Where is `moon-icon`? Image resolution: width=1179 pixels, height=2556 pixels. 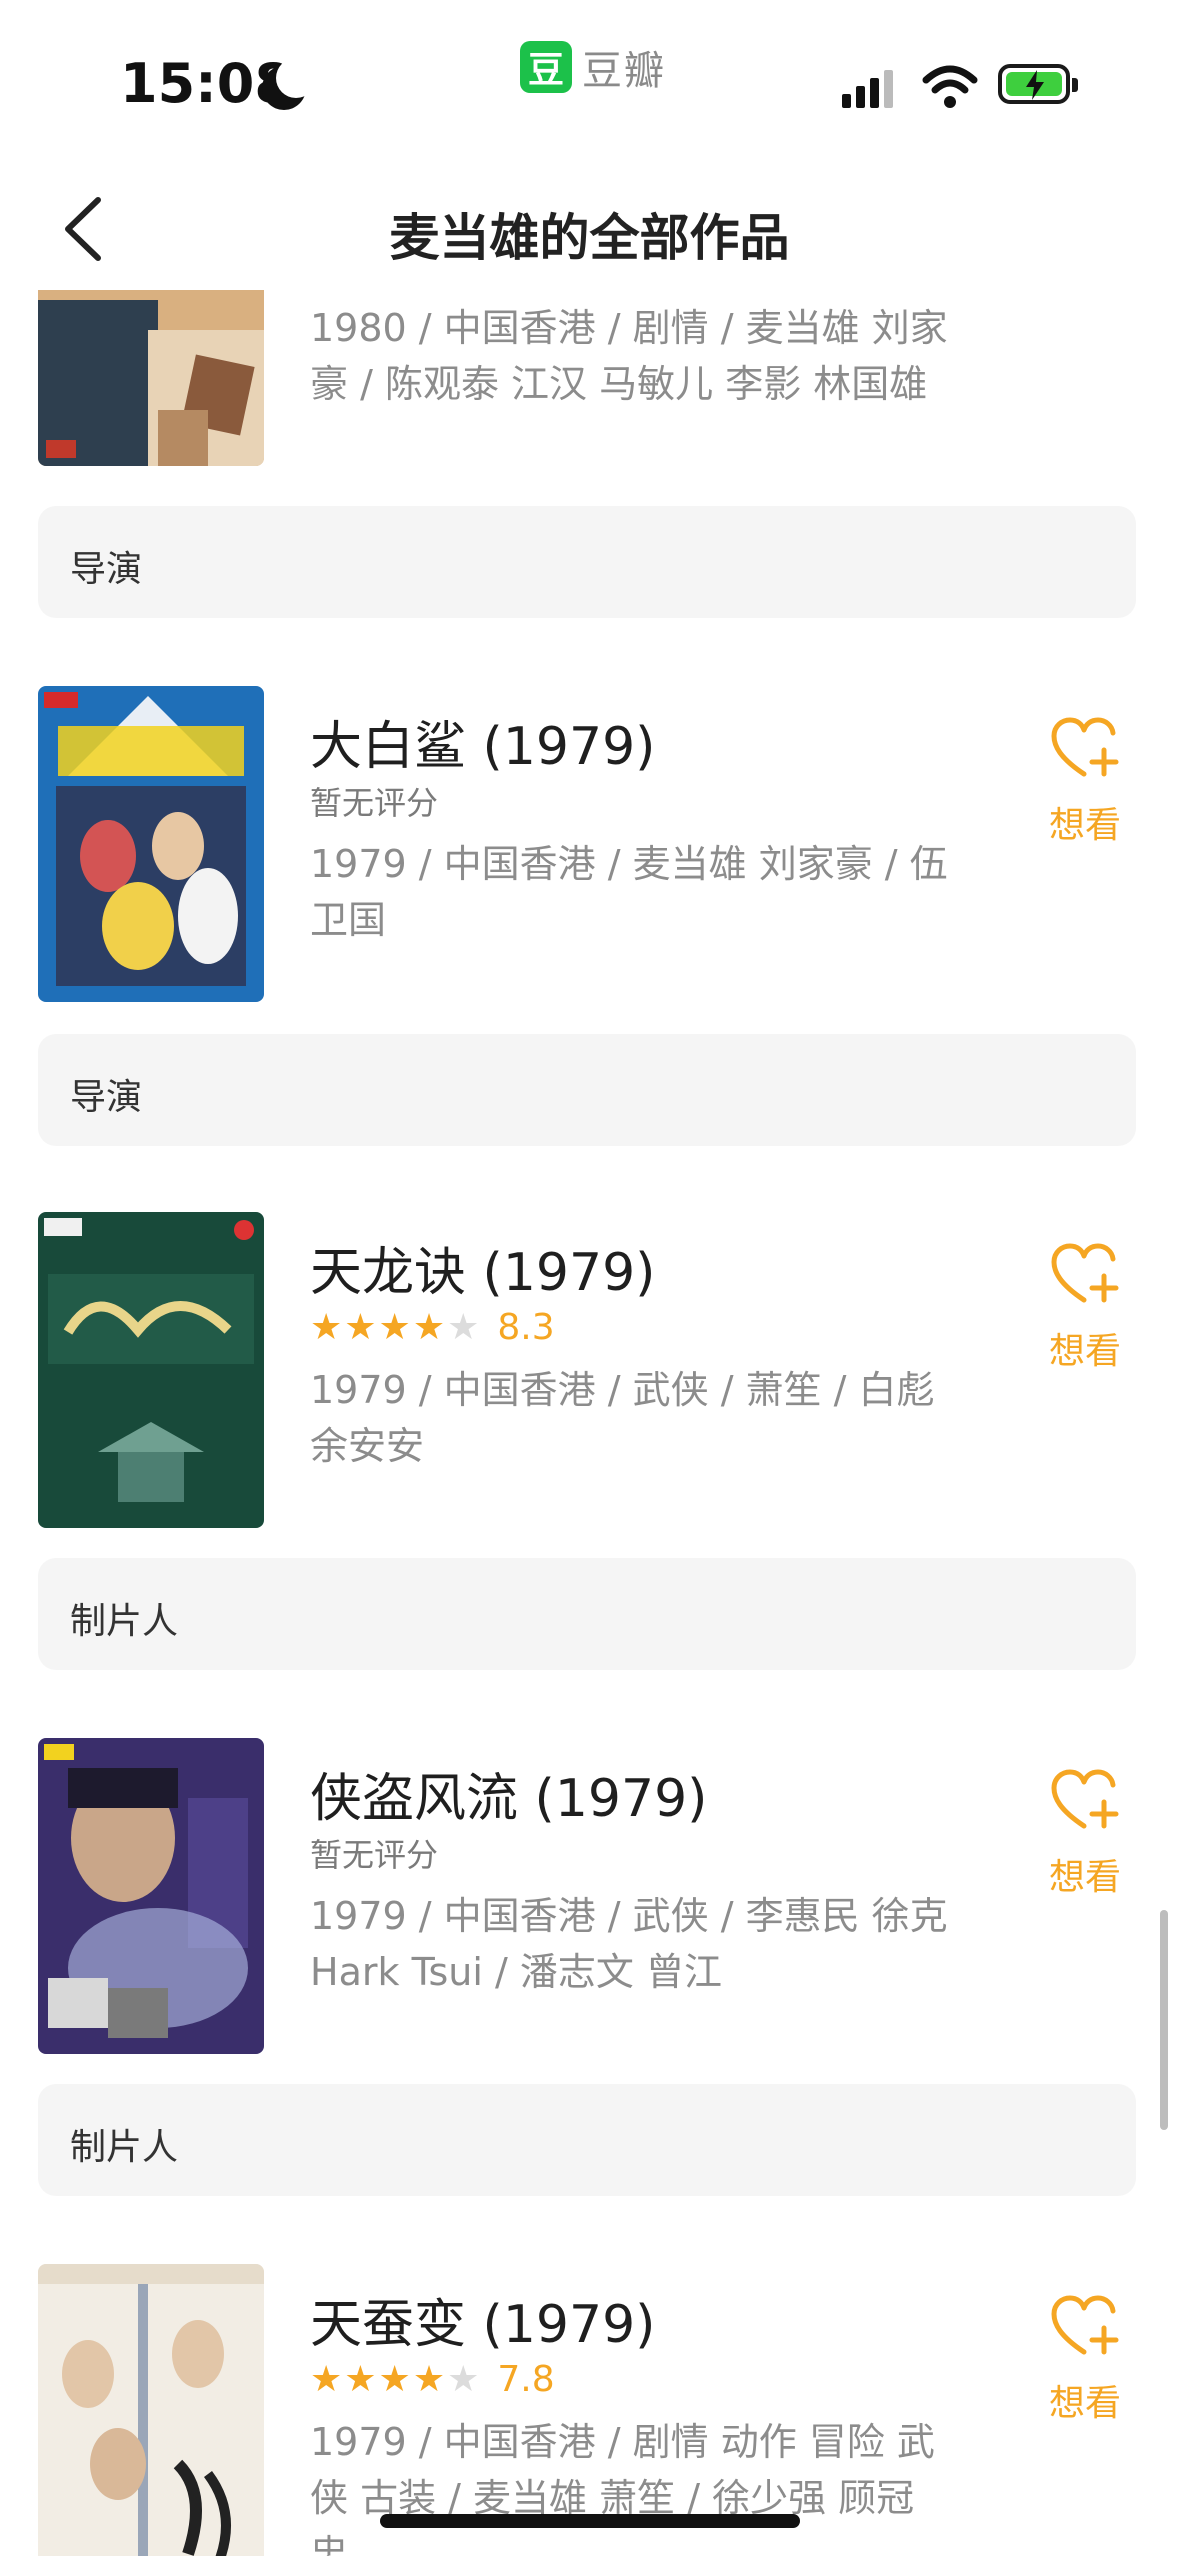
moon-icon is located at coordinates (289, 84).